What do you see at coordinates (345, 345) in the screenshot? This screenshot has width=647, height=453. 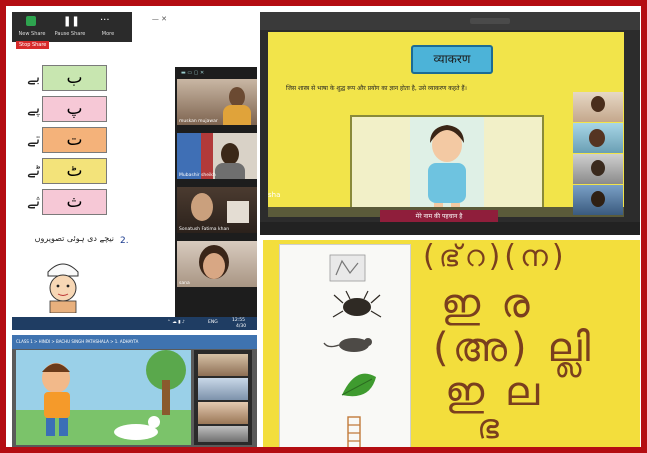 I see `picture-card` at bounding box center [345, 345].